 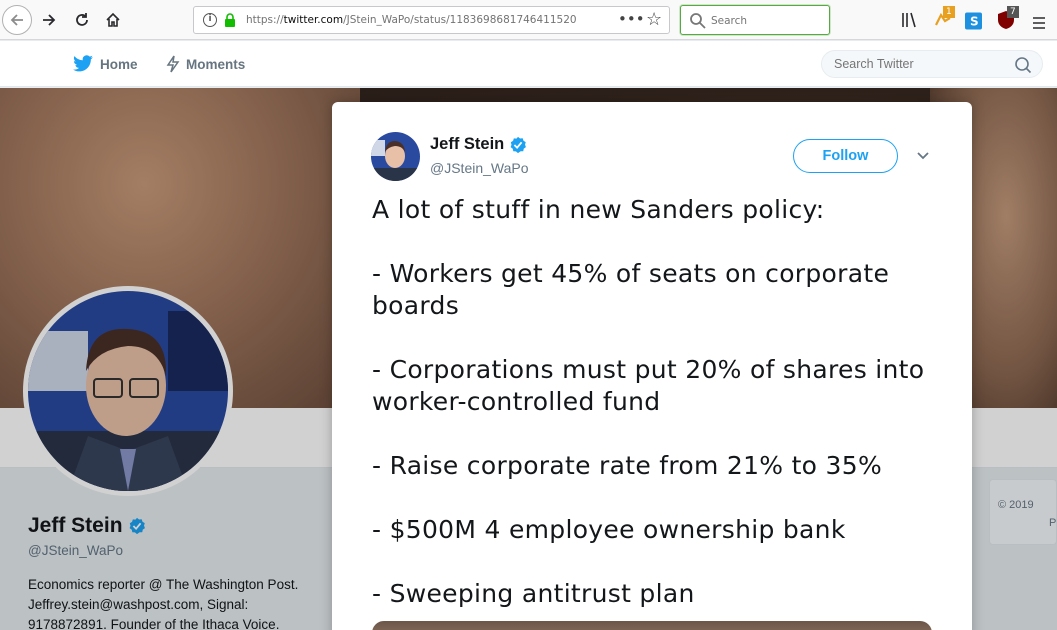 I want to click on nav-home: Home, so click(x=105, y=64).